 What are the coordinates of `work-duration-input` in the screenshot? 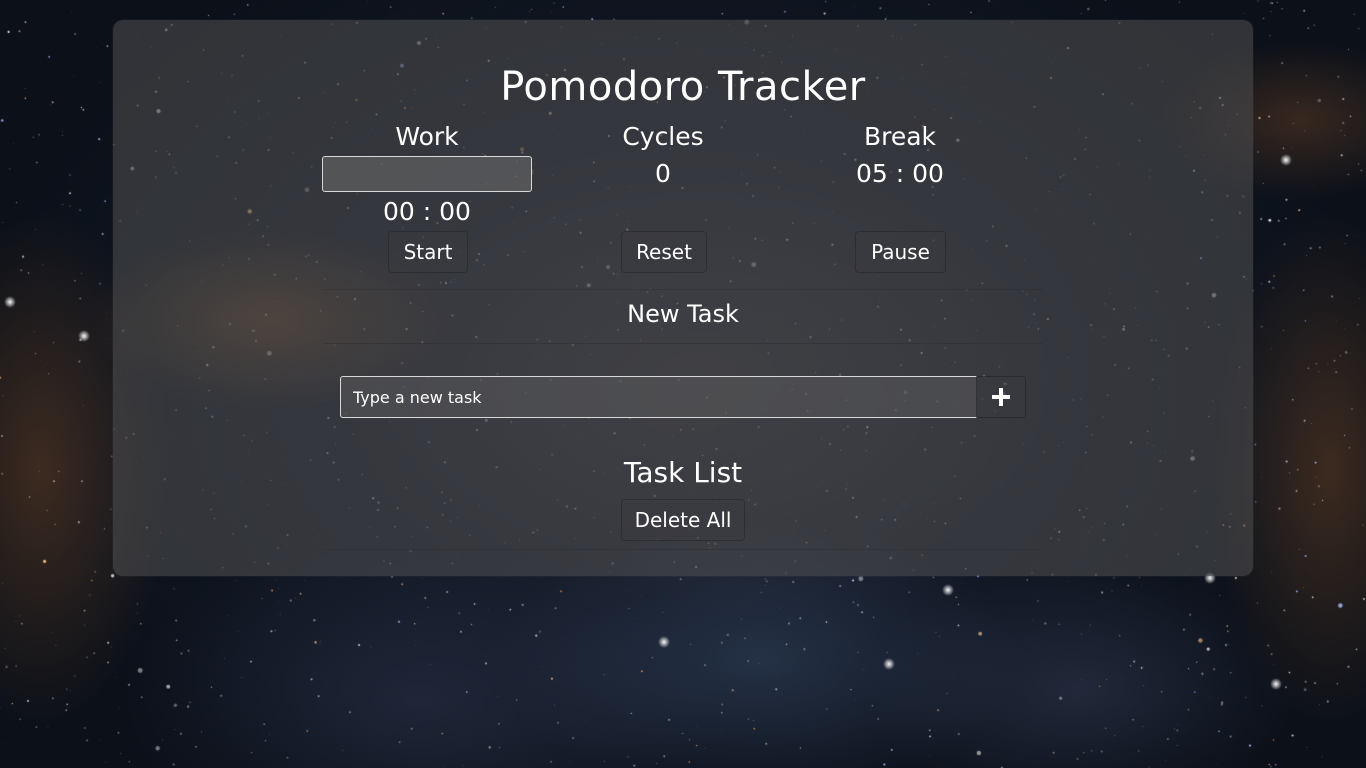 It's located at (427, 174).